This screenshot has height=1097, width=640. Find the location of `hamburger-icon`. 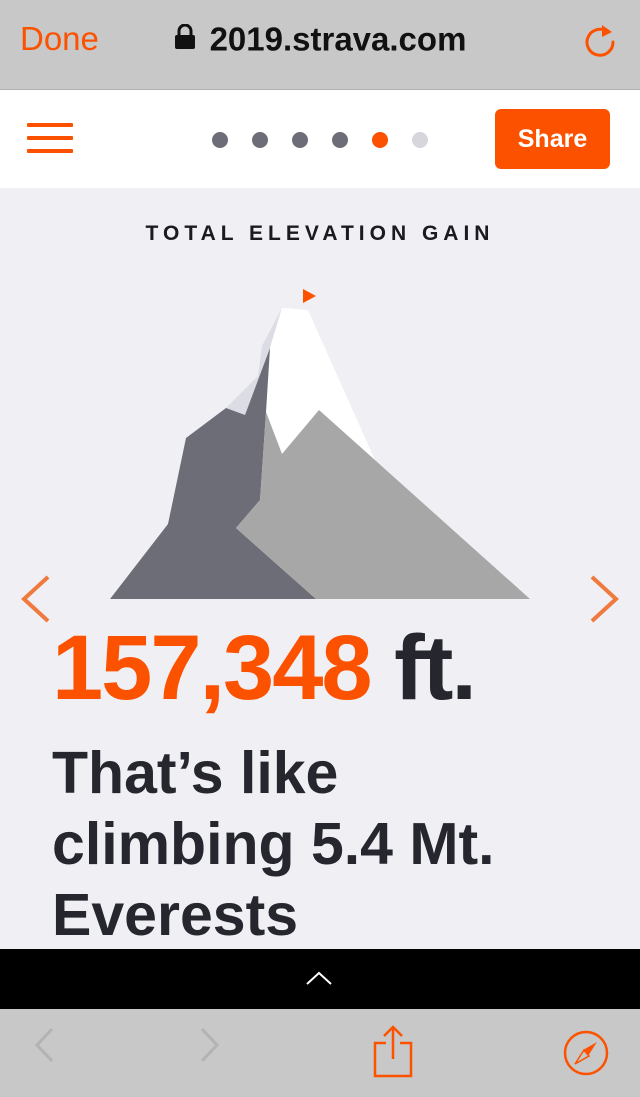

hamburger-icon is located at coordinates (50, 138).